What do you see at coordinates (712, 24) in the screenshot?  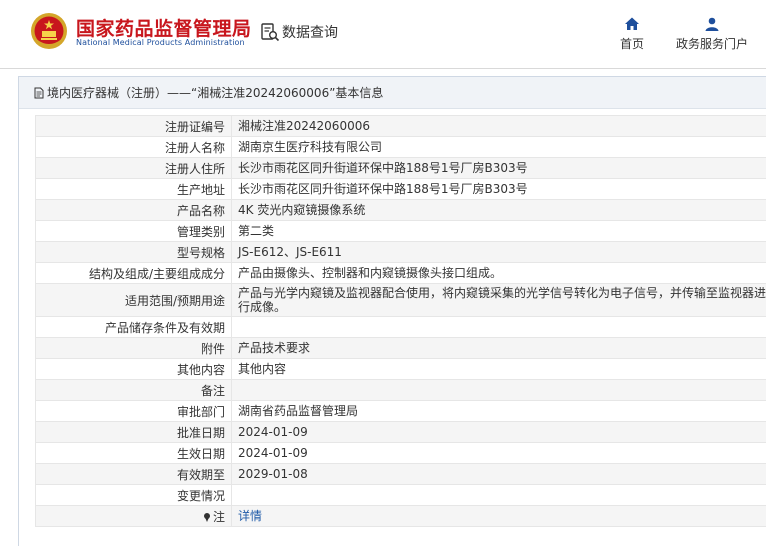 I see `user-icon` at bounding box center [712, 24].